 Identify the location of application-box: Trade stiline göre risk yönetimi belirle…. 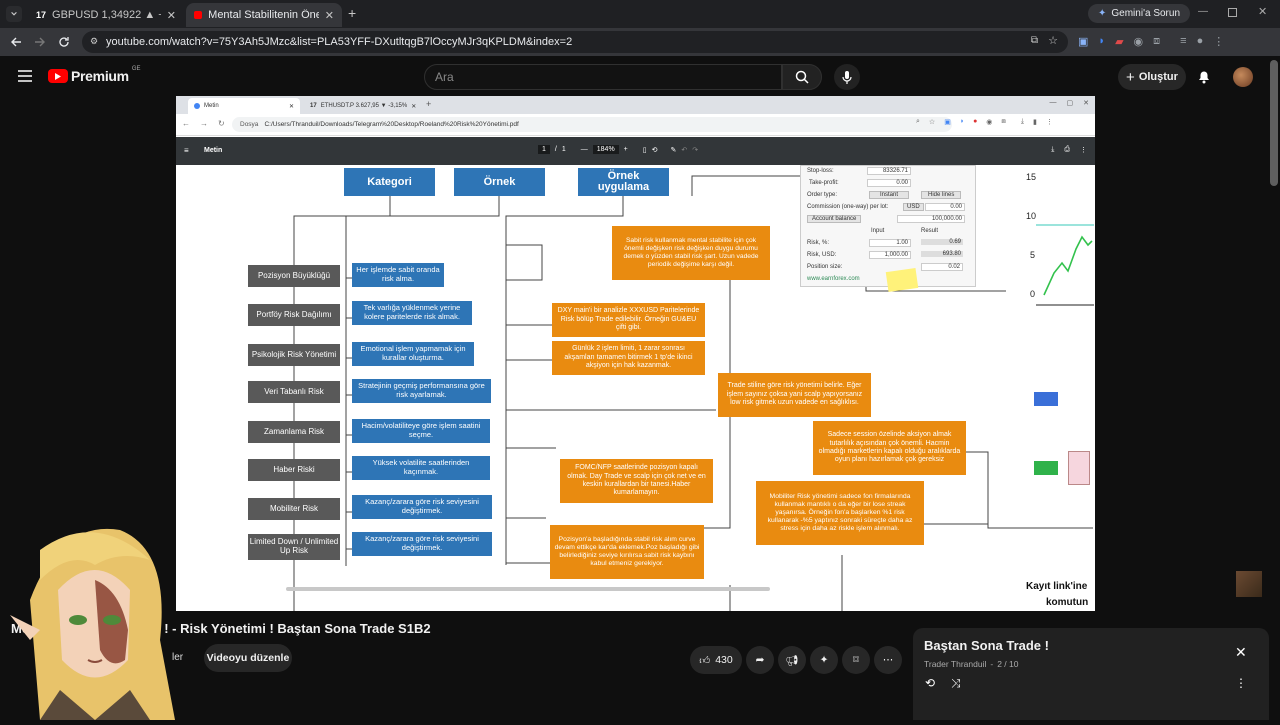
(794, 395).